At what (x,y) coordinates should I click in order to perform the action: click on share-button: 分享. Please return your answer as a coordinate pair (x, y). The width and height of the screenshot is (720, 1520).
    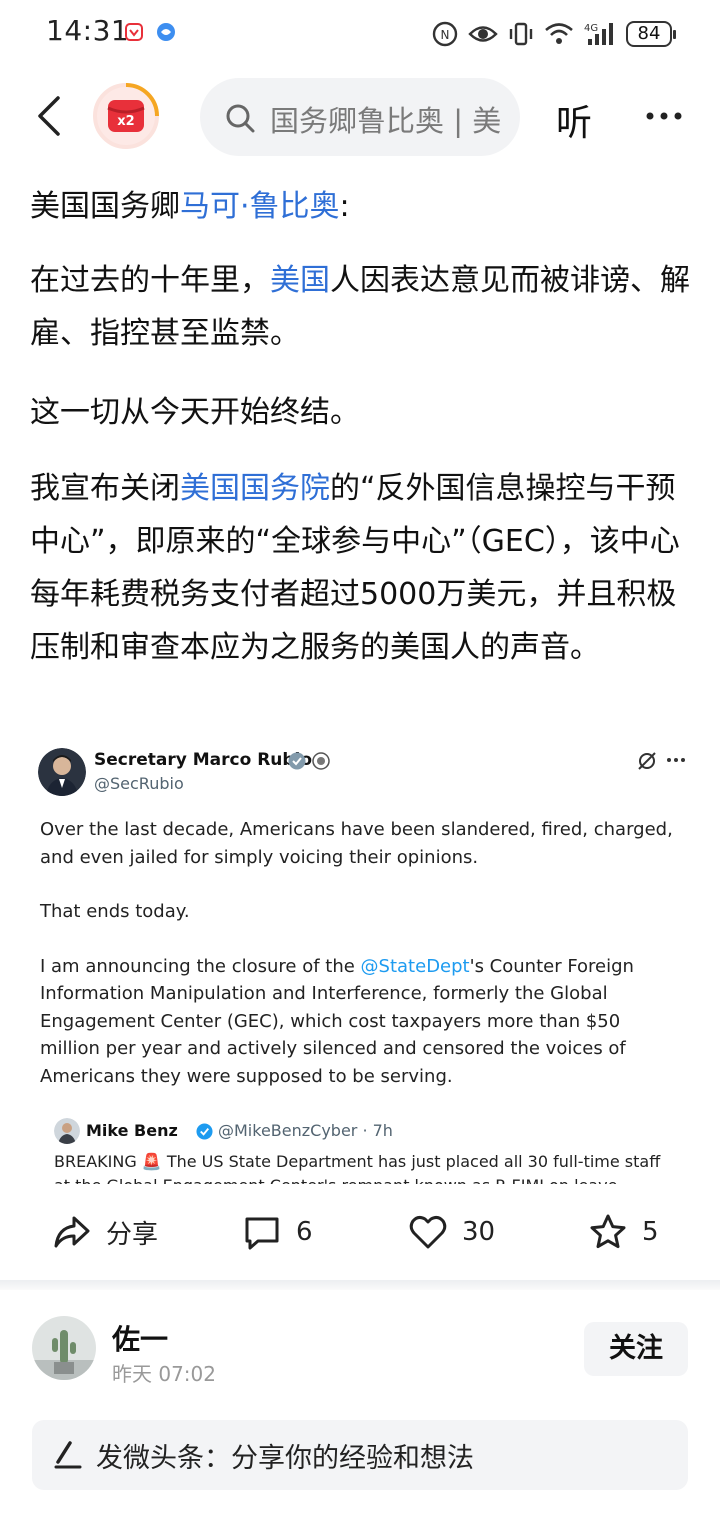
    Looking at the image, I should click on (105, 1232).